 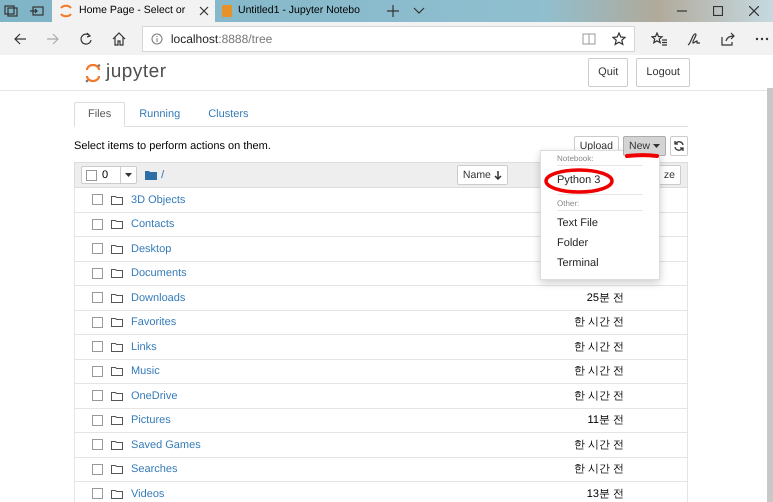 I want to click on folder-link: Videos, so click(x=147, y=494).